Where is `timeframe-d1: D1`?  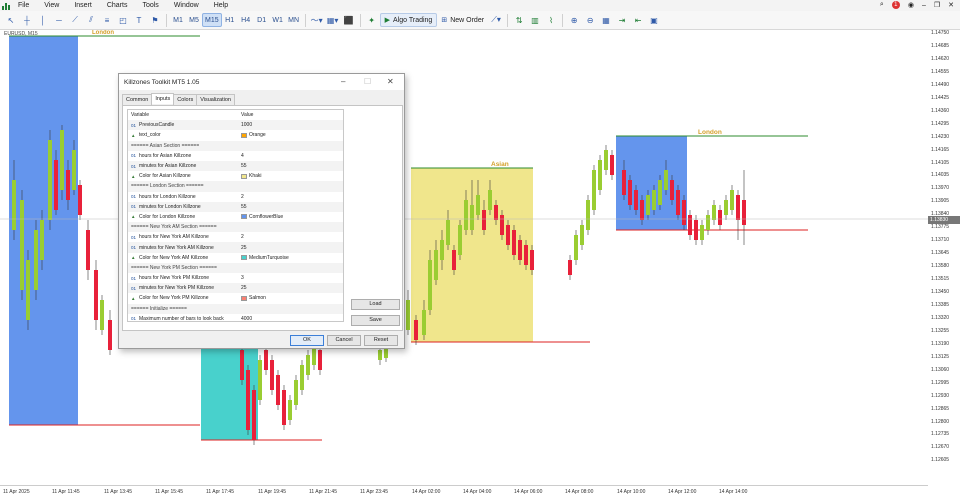 timeframe-d1: D1 is located at coordinates (262, 20).